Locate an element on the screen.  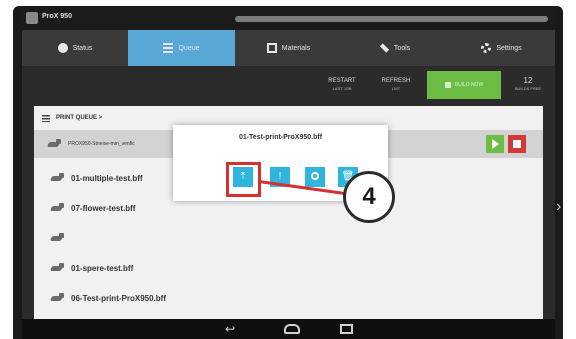
clock-icon is located at coordinates (315, 176).